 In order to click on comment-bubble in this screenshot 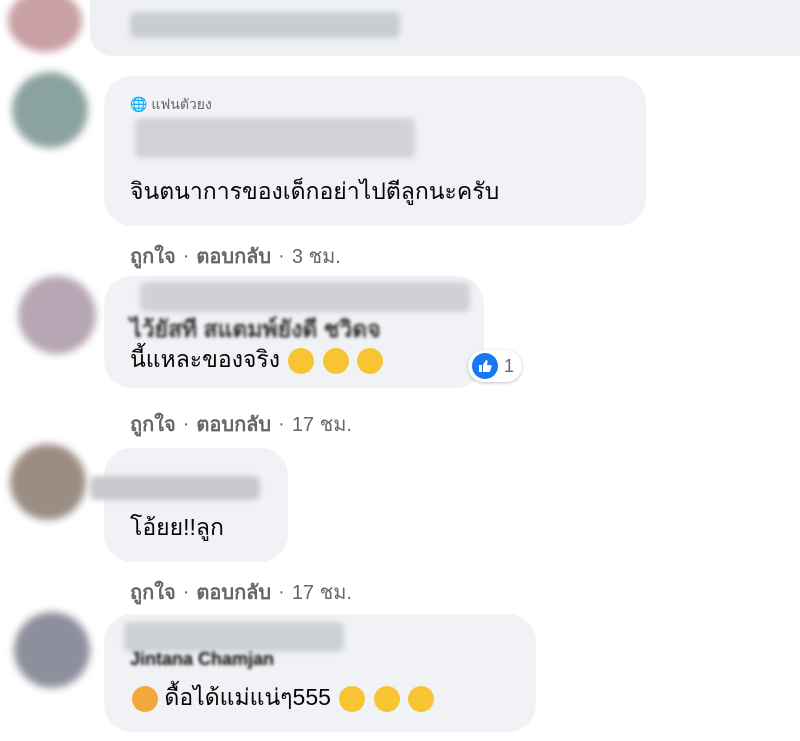, I will do `click(196, 505)`.